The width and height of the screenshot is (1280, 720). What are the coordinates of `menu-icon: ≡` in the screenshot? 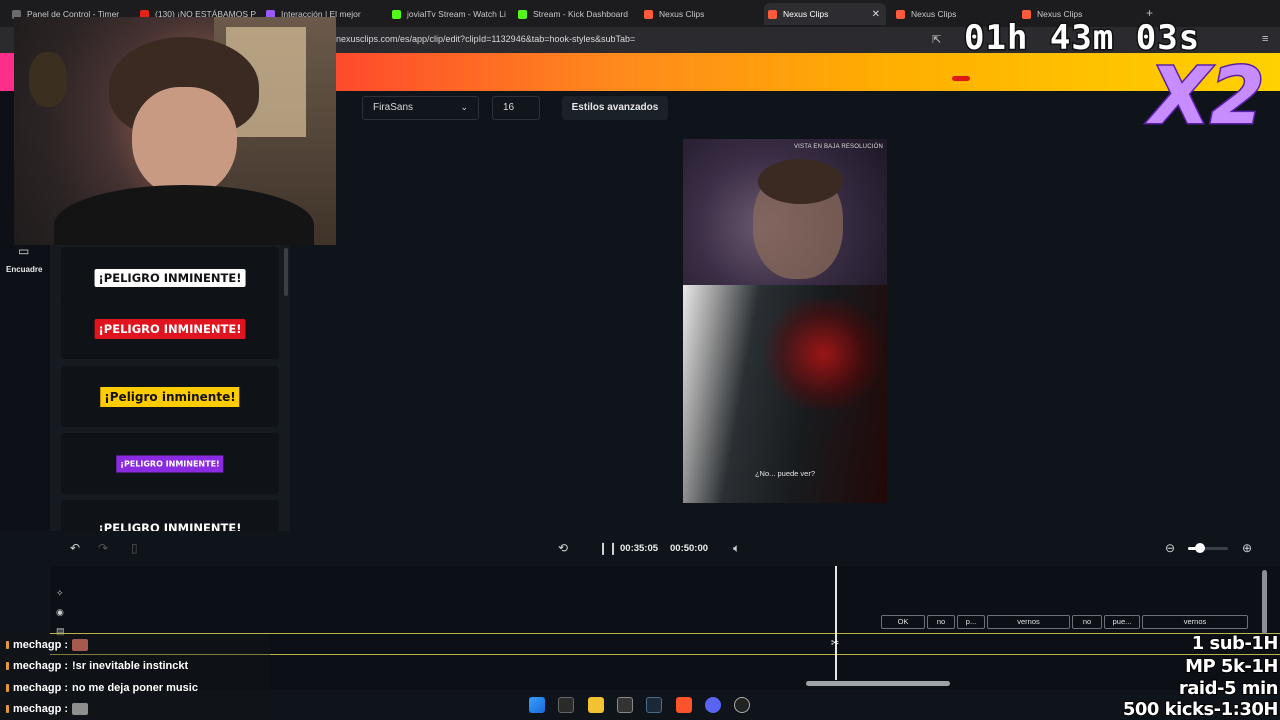 It's located at (1265, 39).